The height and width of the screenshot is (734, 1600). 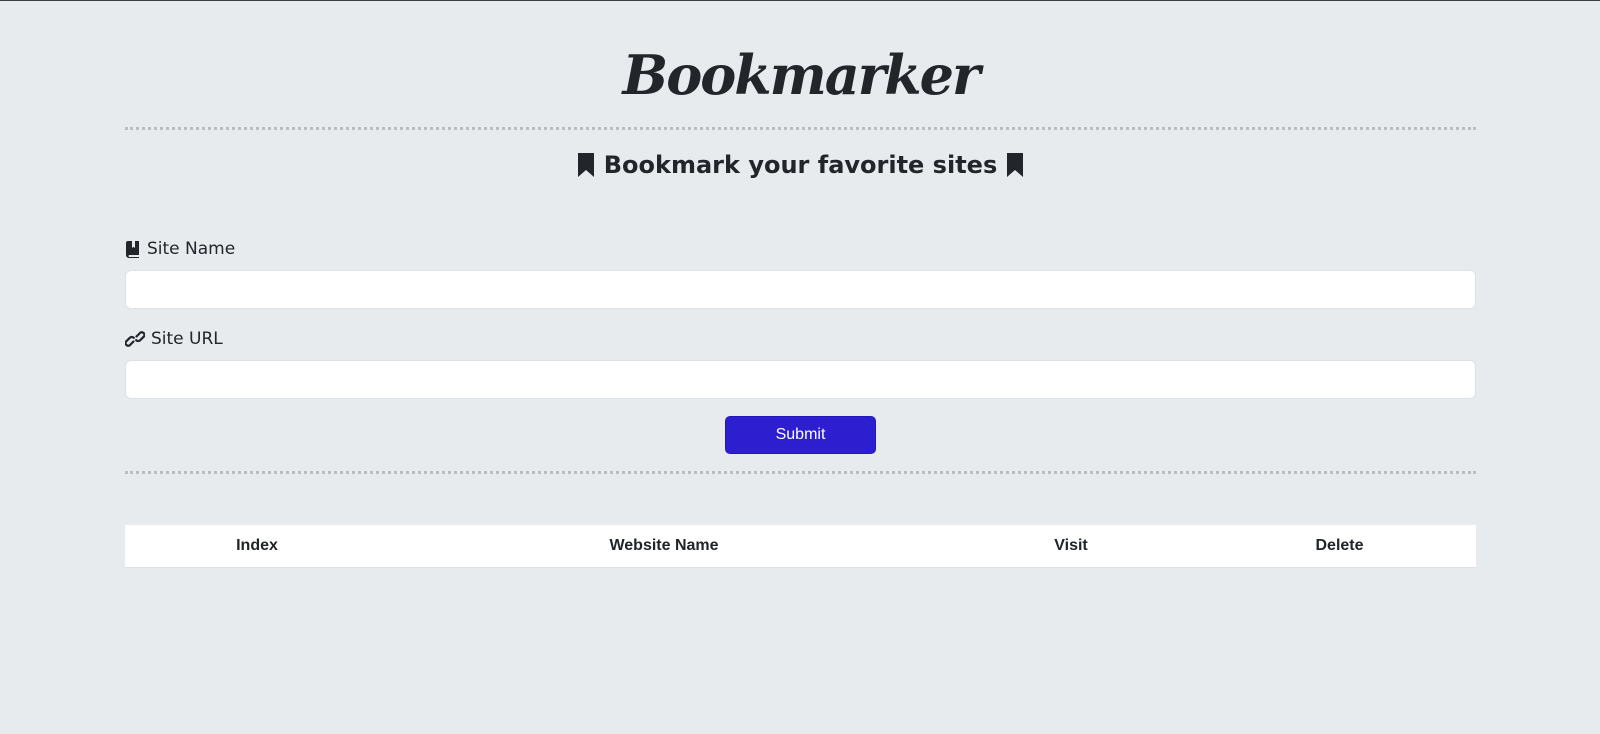 What do you see at coordinates (257, 546) in the screenshot?
I see `column-header-index: Index` at bounding box center [257, 546].